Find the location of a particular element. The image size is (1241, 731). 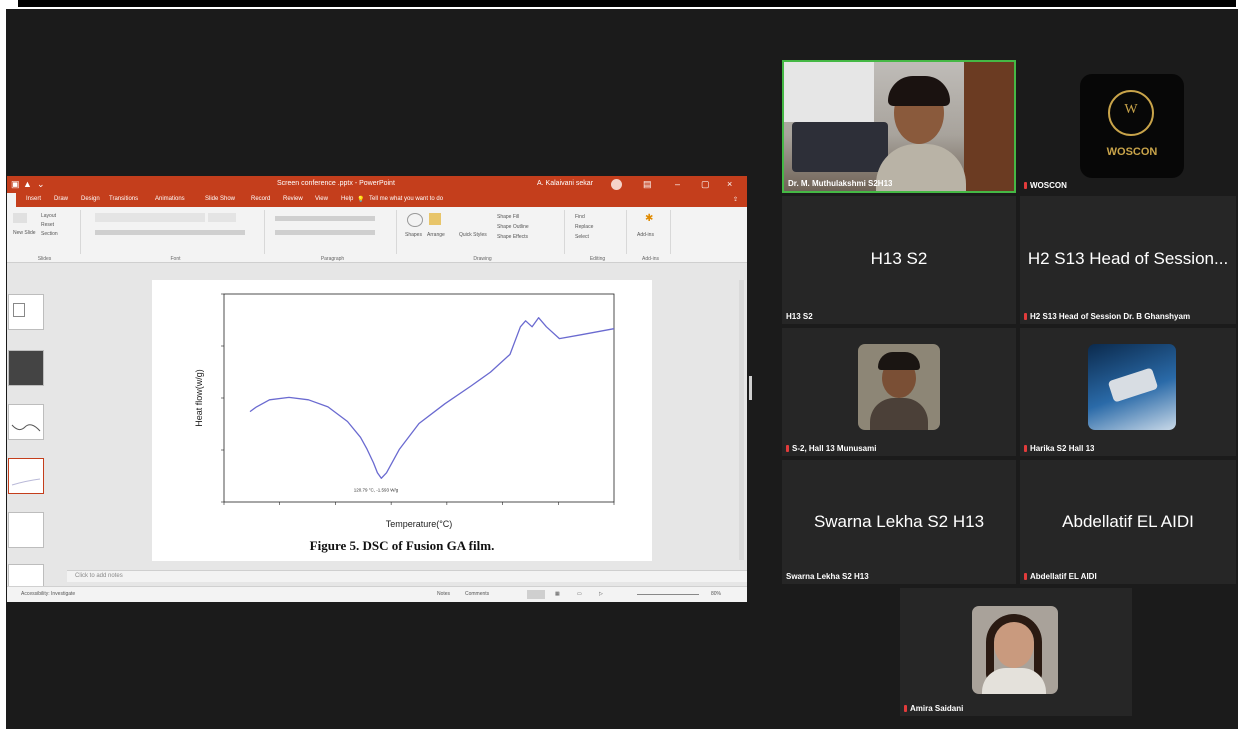

slideshow-icon: ▷ is located at coordinates (601, 594).